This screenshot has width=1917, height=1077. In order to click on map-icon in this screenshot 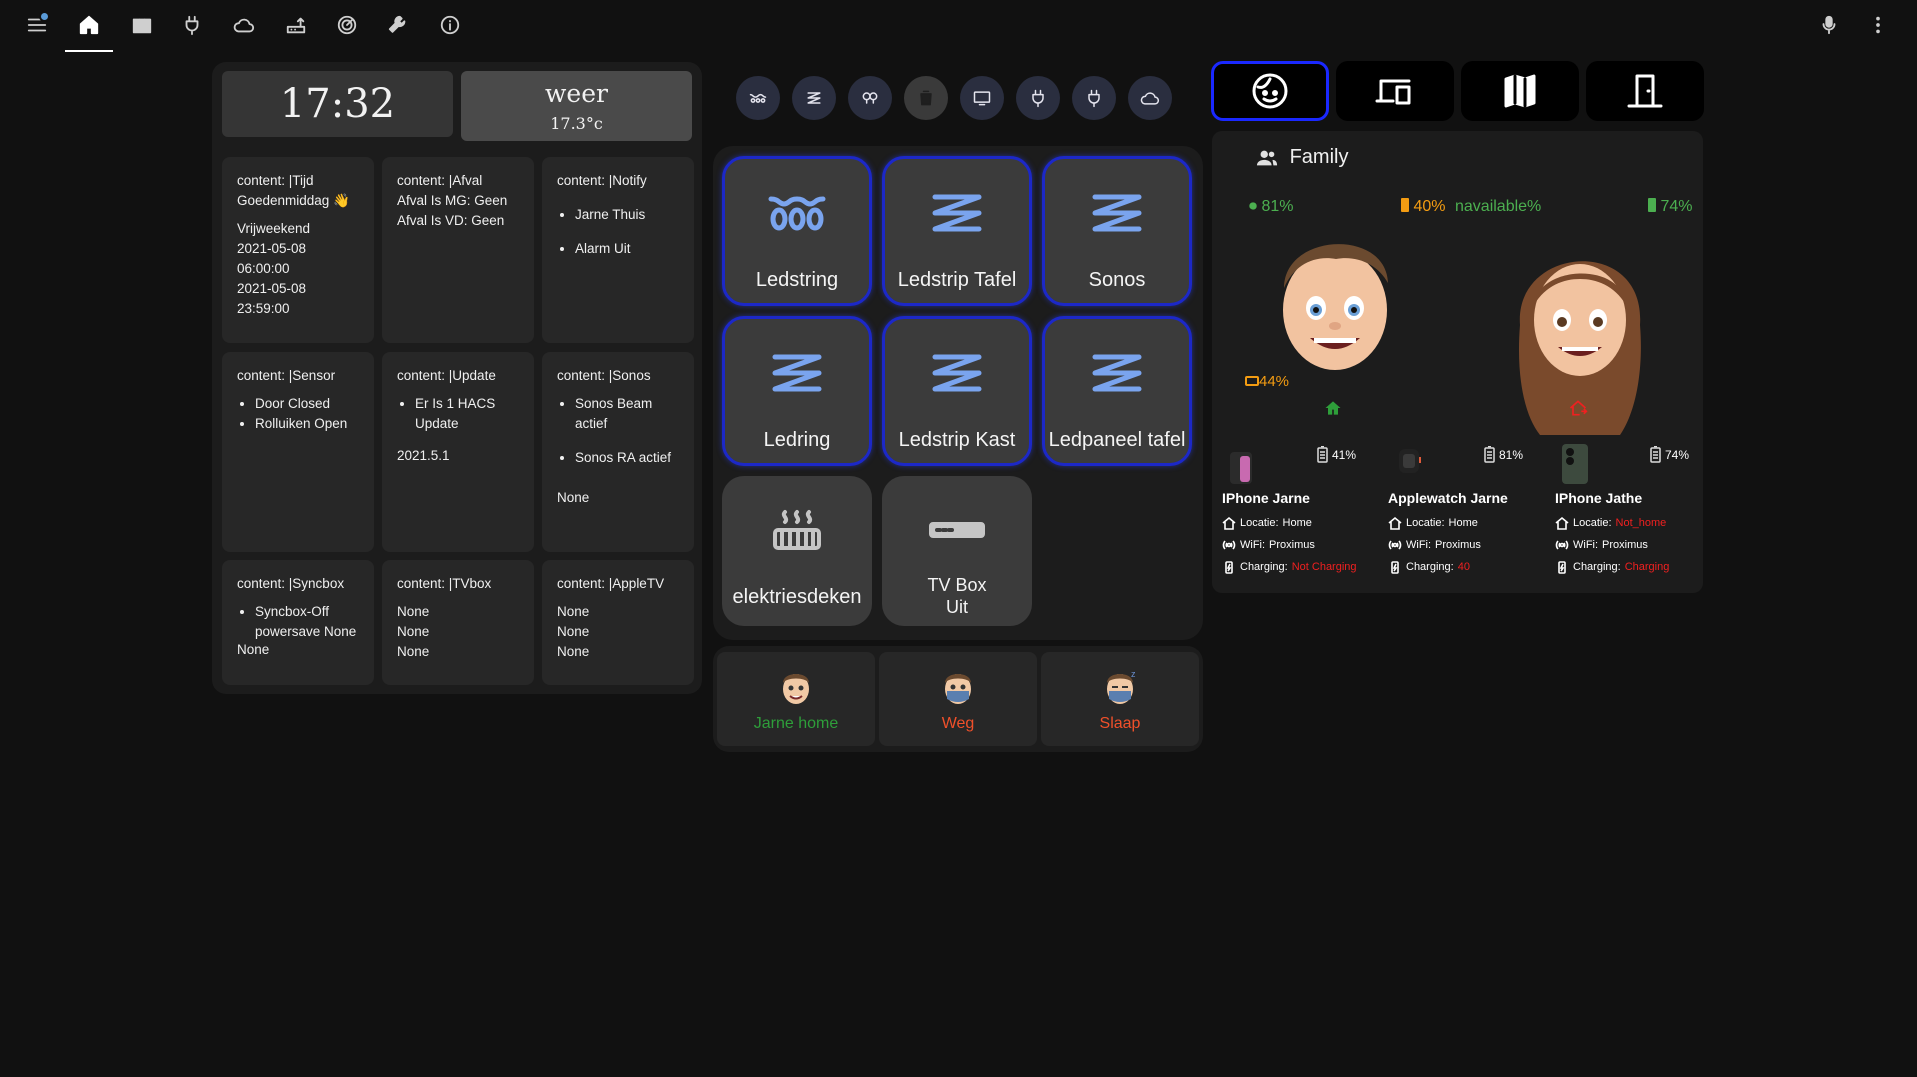, I will do `click(1520, 91)`.